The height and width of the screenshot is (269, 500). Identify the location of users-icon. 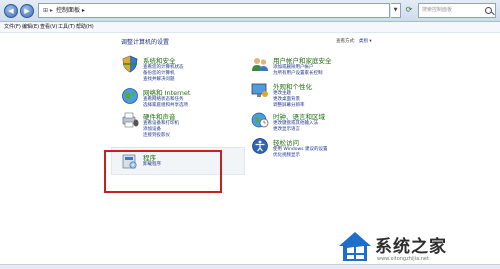
(260, 64).